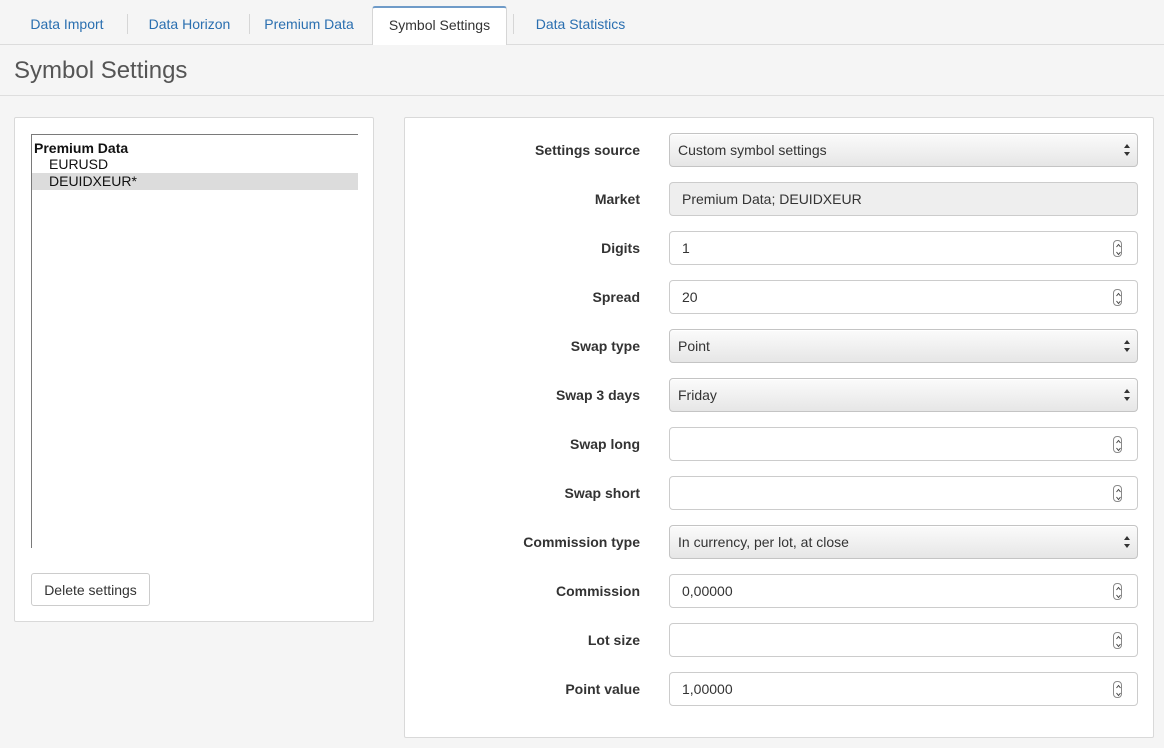 Image resolution: width=1164 pixels, height=748 pixels. I want to click on swap-type-label: Swap type, so click(605, 346).